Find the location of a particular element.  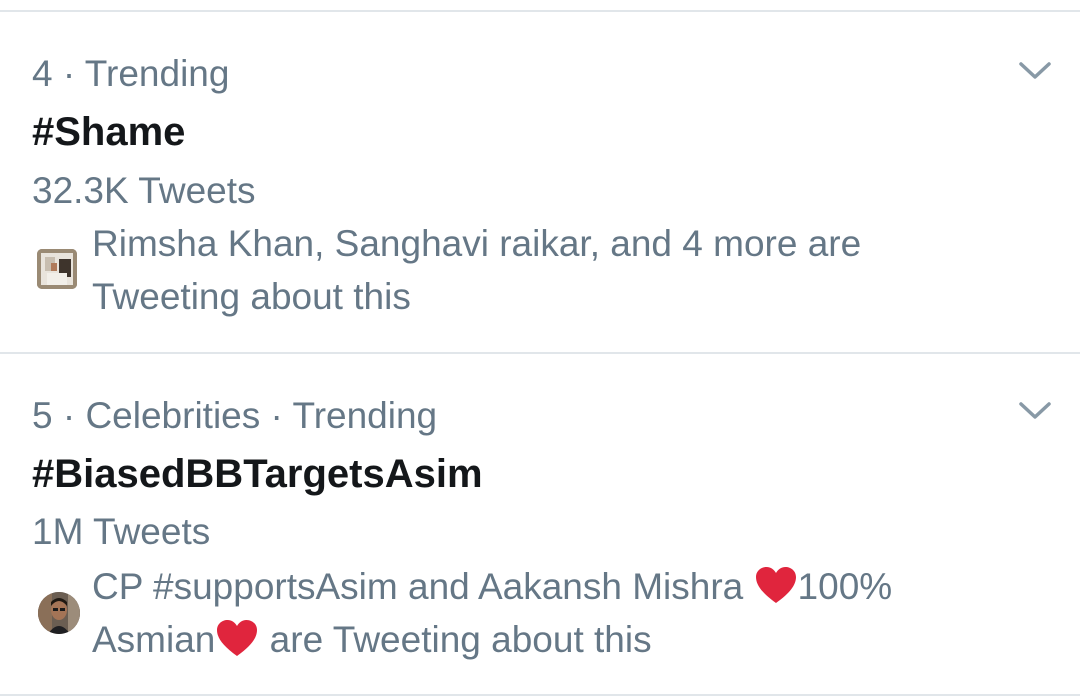

tweet-count: 32.3K Tweets is located at coordinates (144, 190).